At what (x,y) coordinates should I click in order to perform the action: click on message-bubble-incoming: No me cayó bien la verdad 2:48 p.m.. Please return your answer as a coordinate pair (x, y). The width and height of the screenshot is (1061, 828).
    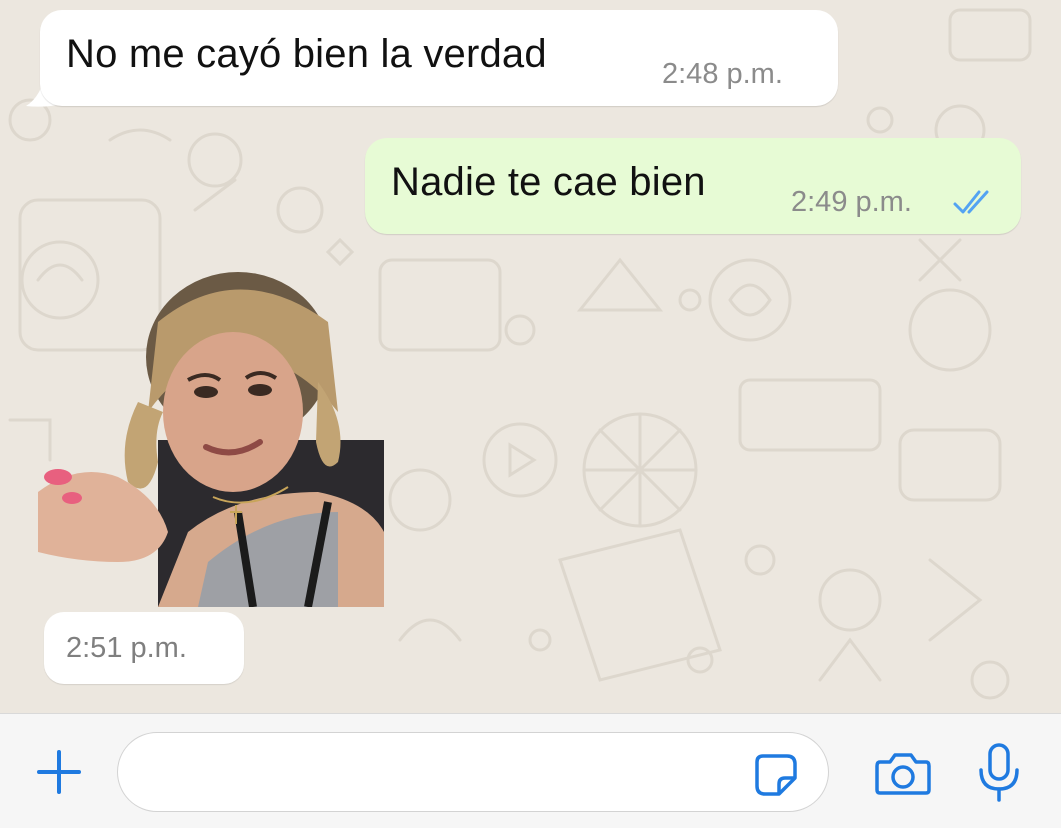
    Looking at the image, I should click on (439, 58).